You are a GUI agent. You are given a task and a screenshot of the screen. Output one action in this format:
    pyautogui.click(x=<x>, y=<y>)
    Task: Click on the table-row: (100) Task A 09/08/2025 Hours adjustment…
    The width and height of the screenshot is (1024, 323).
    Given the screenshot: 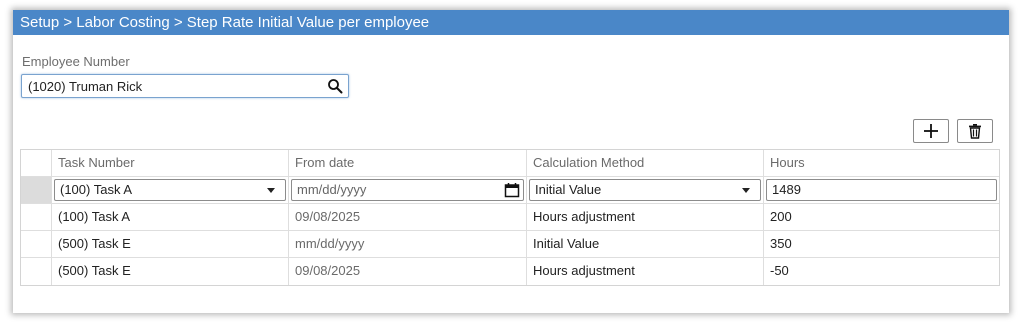 What is the action you would take?
    pyautogui.click(x=510, y=217)
    